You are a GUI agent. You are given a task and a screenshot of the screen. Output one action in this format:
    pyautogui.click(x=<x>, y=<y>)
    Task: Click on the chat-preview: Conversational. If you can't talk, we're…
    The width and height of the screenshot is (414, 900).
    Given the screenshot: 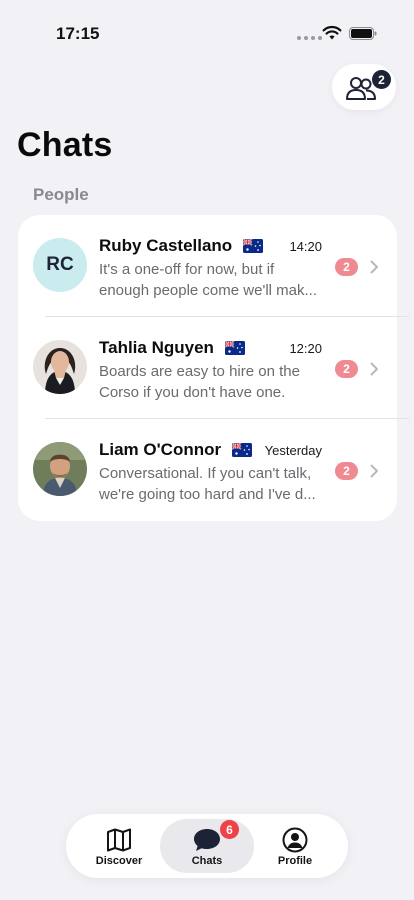 What is the action you would take?
    pyautogui.click(x=207, y=484)
    